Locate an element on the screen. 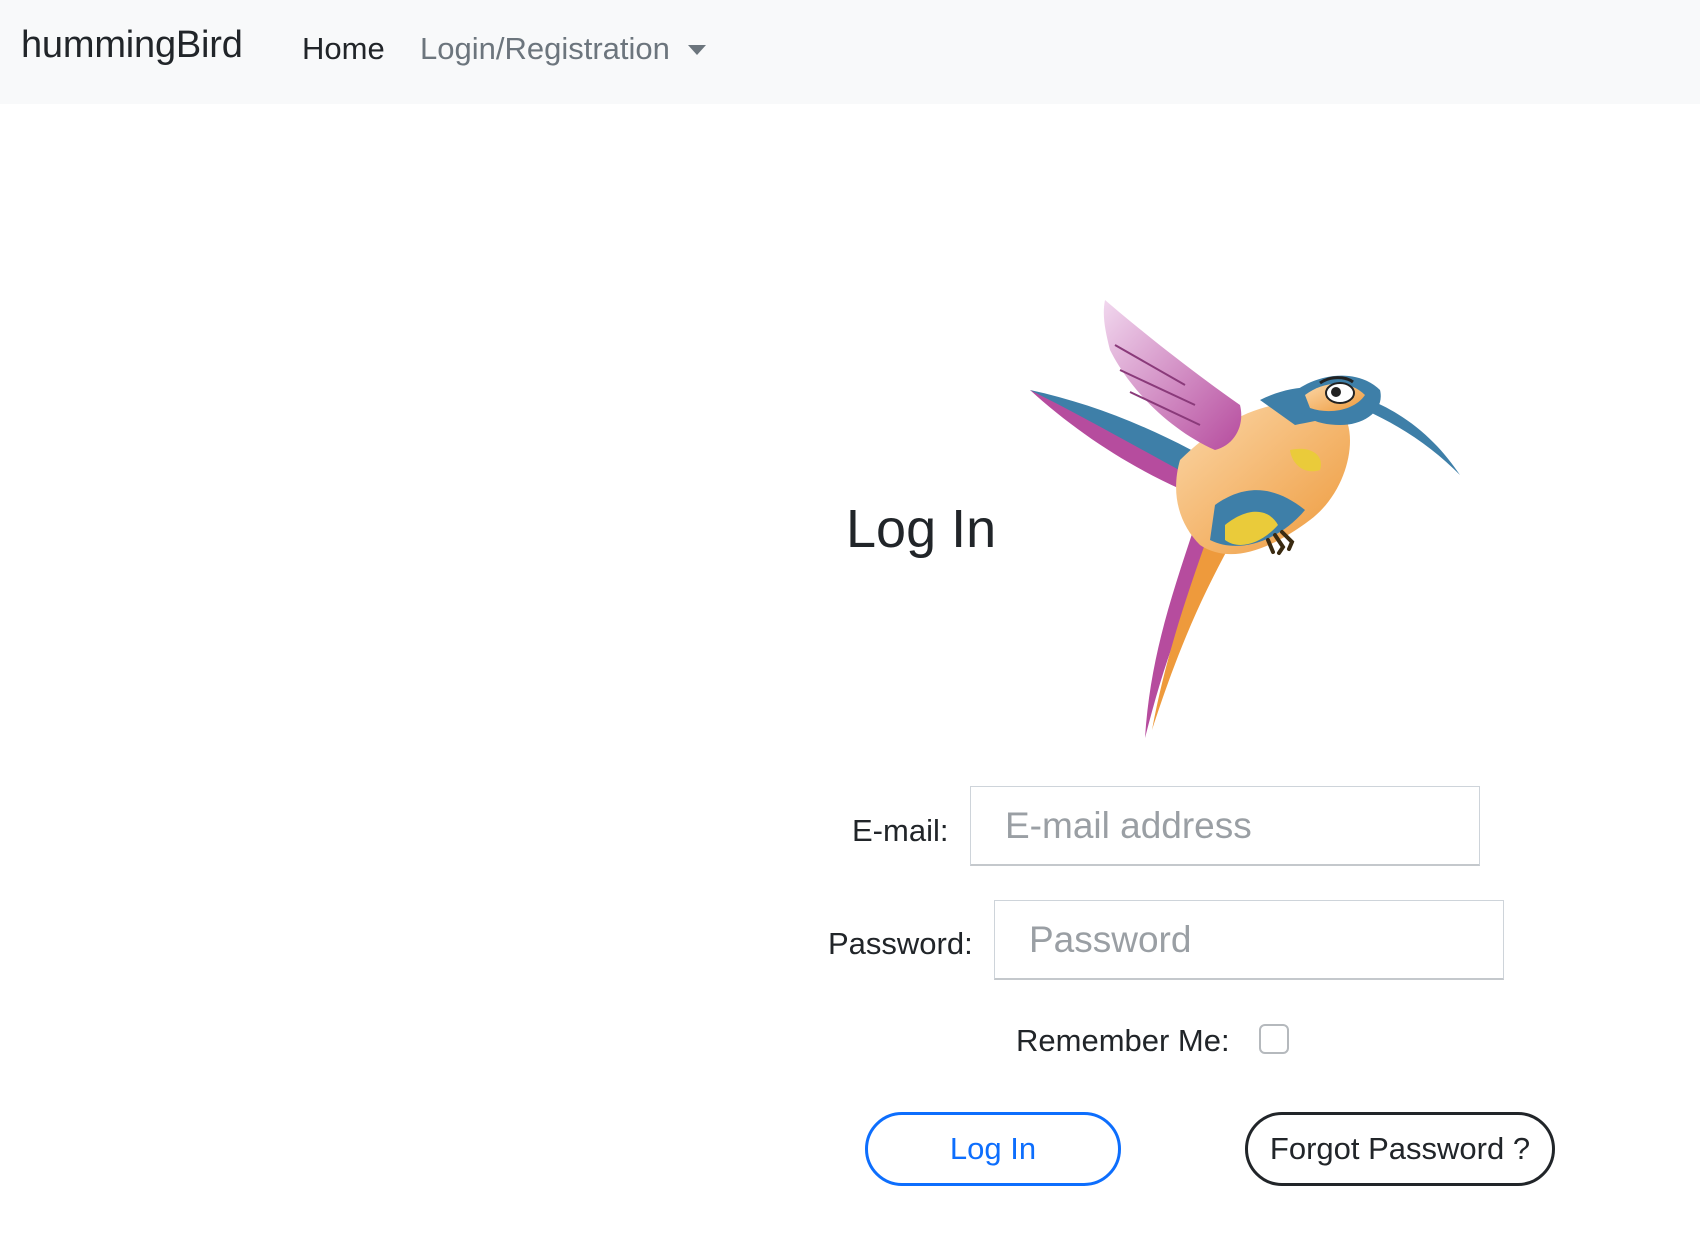 This screenshot has width=1700, height=1244. password-label: Password: is located at coordinates (900, 943).